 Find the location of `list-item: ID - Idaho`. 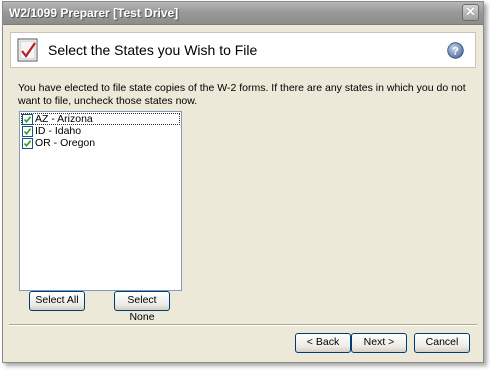

list-item: ID - Idaho is located at coordinates (100, 131).